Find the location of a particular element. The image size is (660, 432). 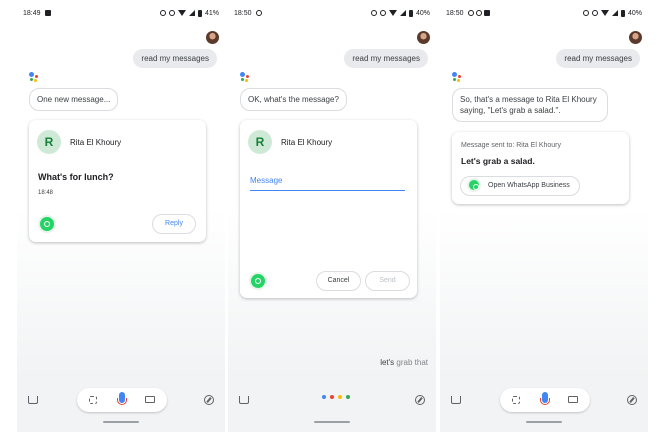

listening-dots-icon is located at coordinates (337, 398).